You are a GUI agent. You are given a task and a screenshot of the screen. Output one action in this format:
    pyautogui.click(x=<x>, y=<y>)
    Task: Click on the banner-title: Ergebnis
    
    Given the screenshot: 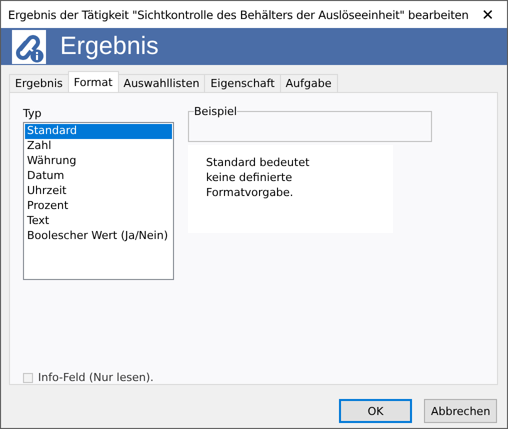 What is the action you would take?
    pyautogui.click(x=109, y=46)
    